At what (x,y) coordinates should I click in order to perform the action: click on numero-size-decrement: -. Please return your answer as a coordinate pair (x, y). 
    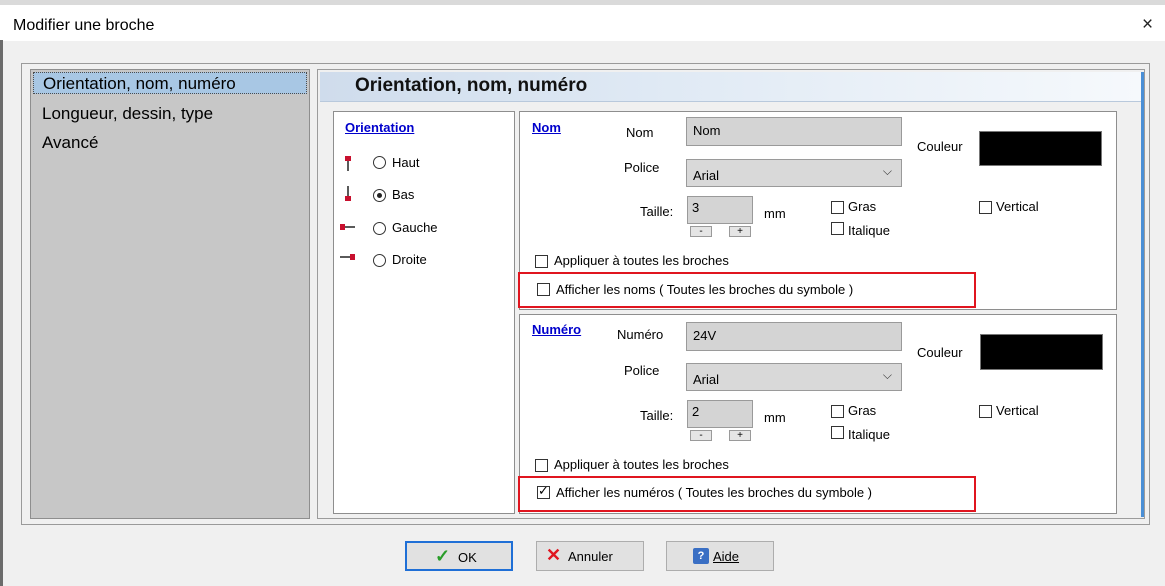
    Looking at the image, I should click on (701, 435).